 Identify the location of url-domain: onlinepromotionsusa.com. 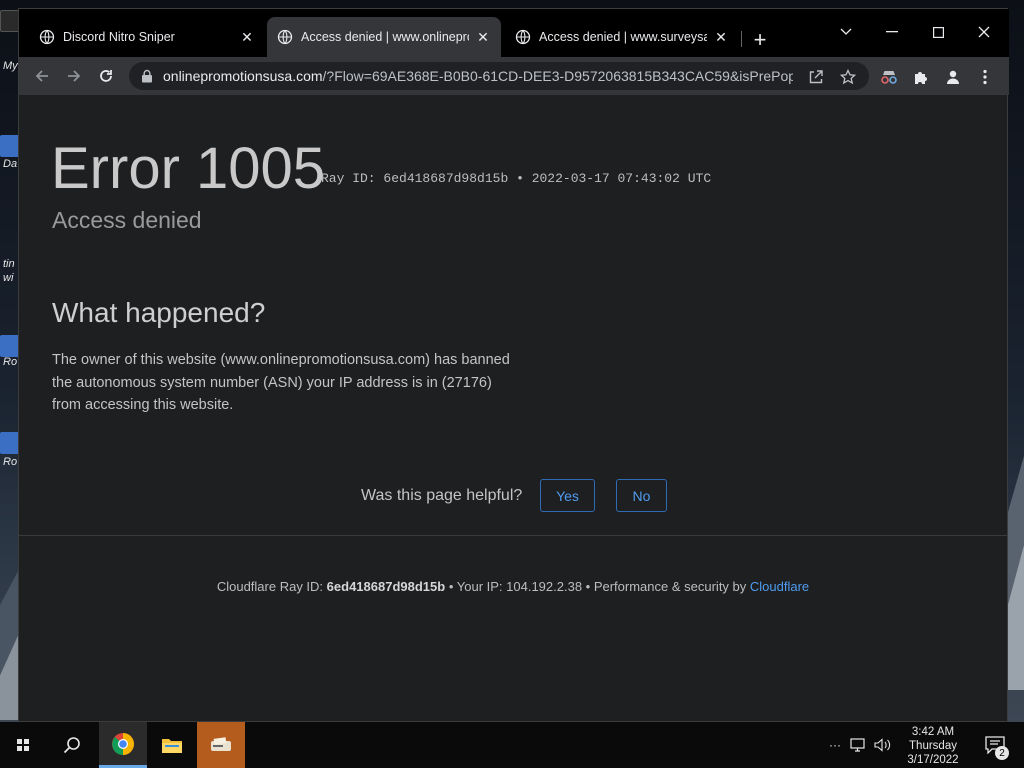
(243, 76).